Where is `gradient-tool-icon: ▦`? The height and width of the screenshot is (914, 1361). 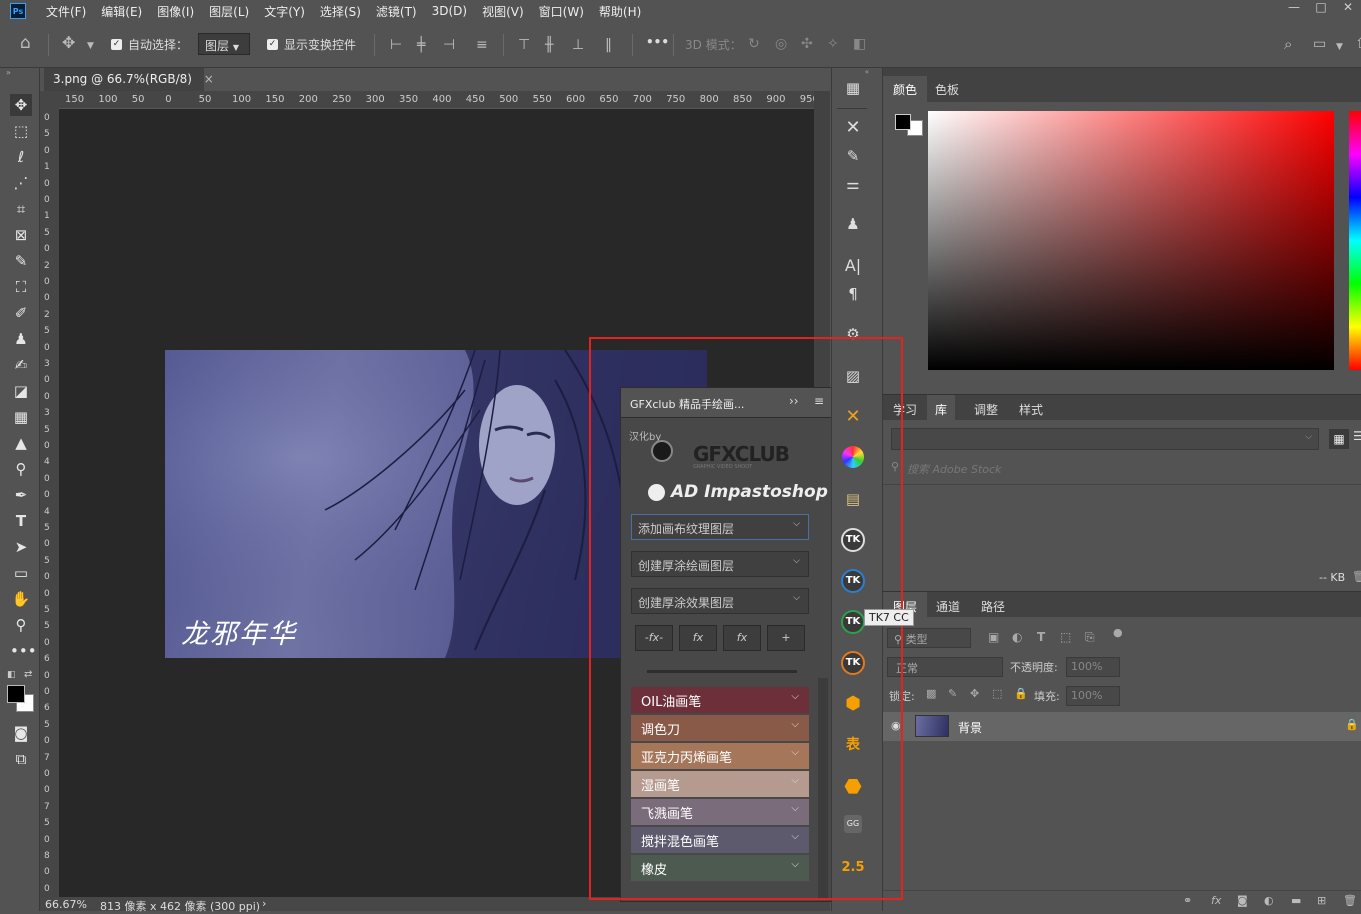 gradient-tool-icon: ▦ is located at coordinates (21, 417).